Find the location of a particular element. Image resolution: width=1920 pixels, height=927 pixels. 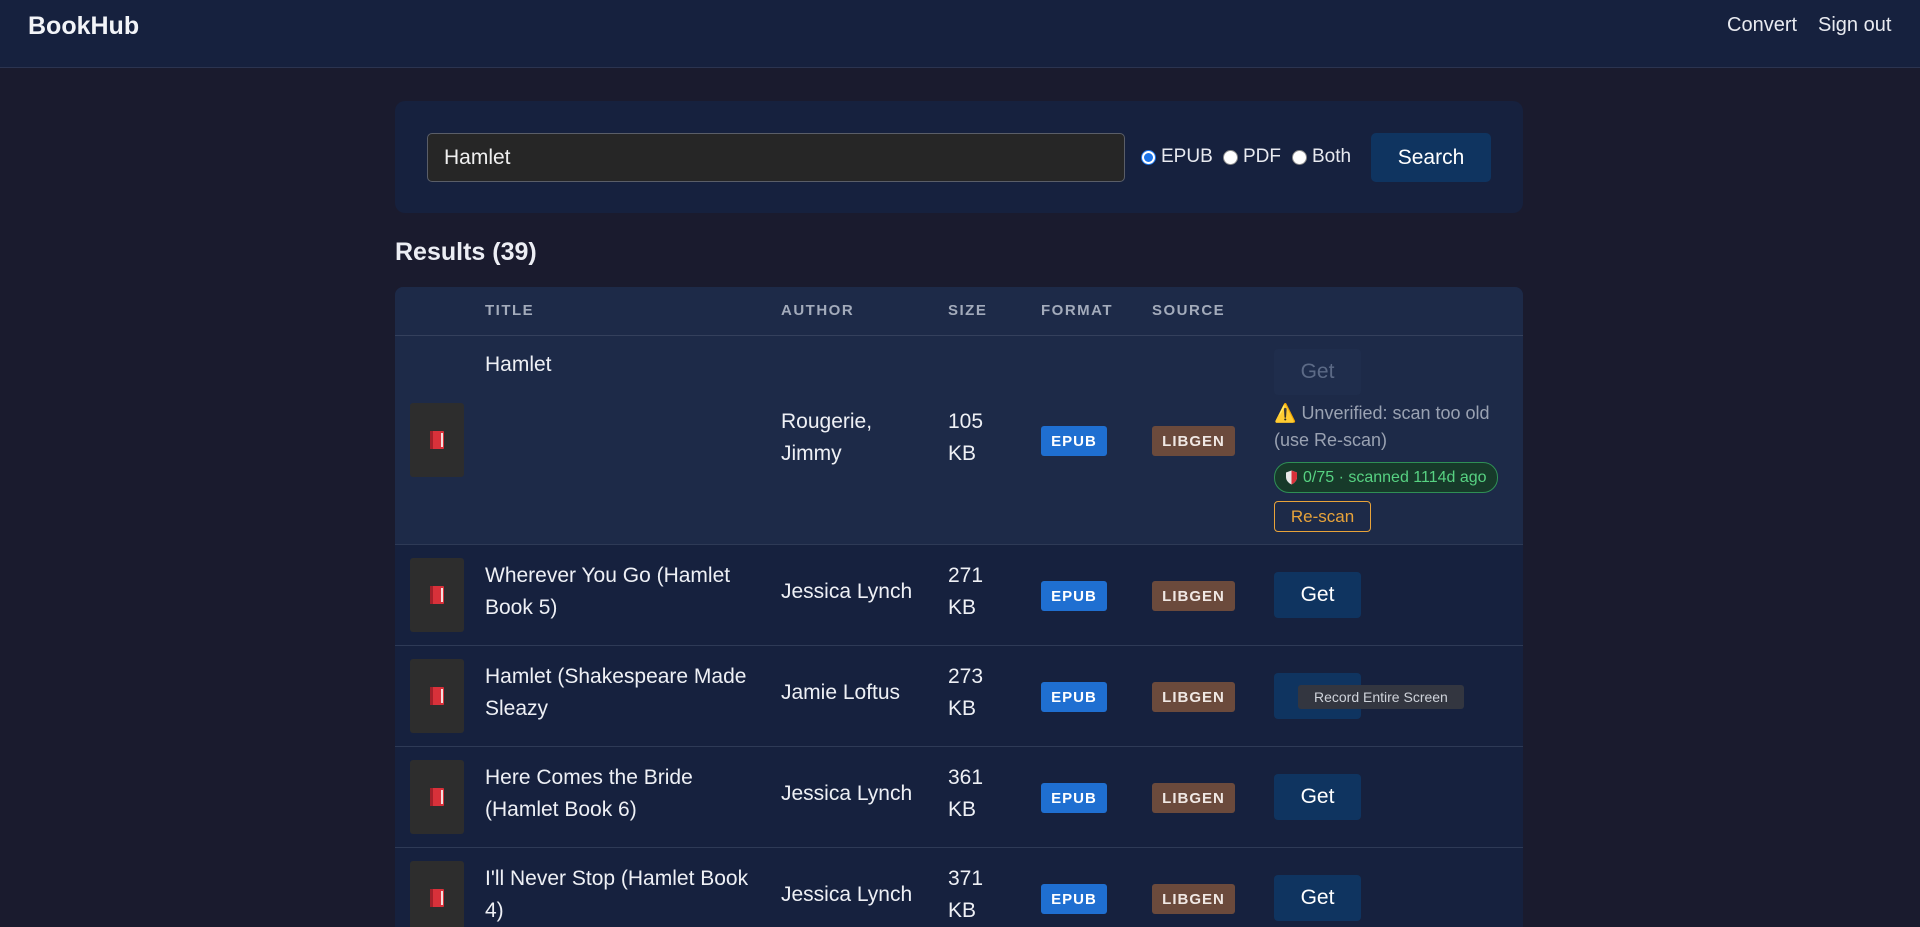

scan-status-text: 0/75 · scanned 1114d ago is located at coordinates (1395, 477).